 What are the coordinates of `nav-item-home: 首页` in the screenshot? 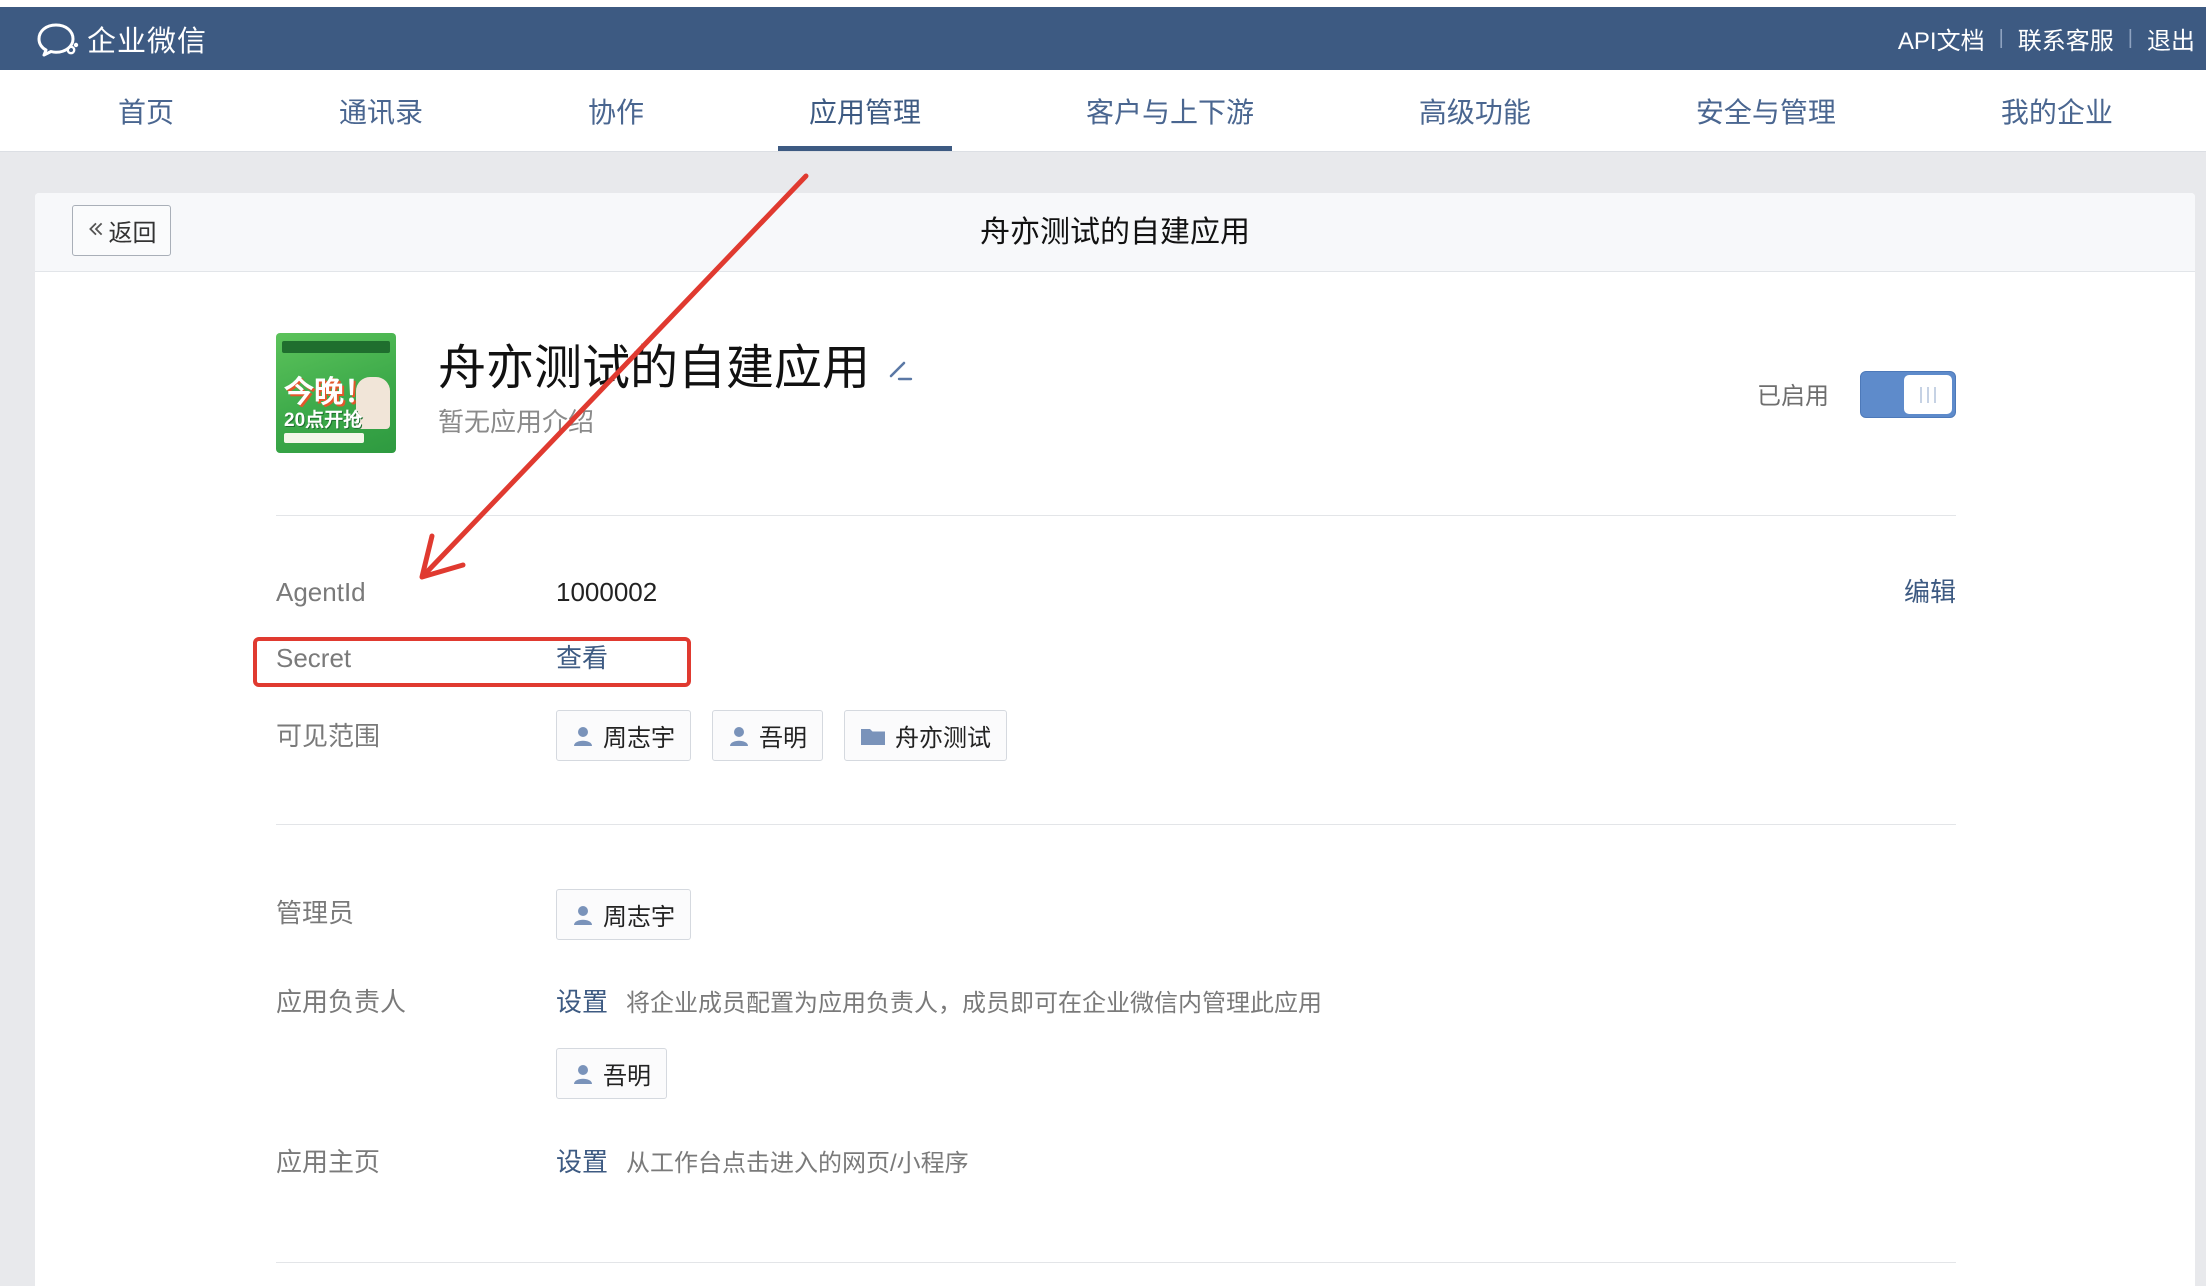 It's located at (146, 110).